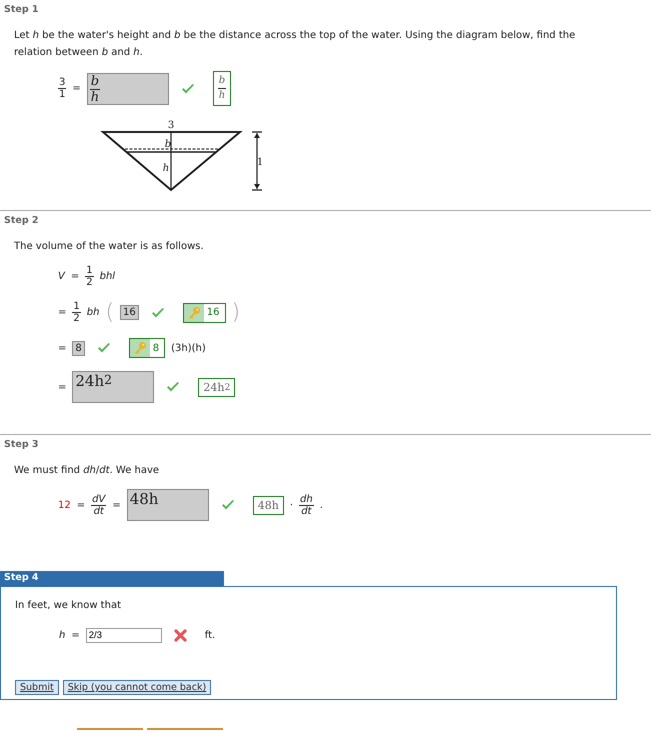 The height and width of the screenshot is (733, 651). What do you see at coordinates (306, 500) in the screenshot?
I see `fraction-numerator: dh` at bounding box center [306, 500].